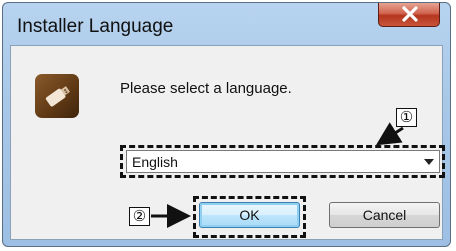 This screenshot has height=251, width=456. I want to click on close-icon, so click(410, 14).